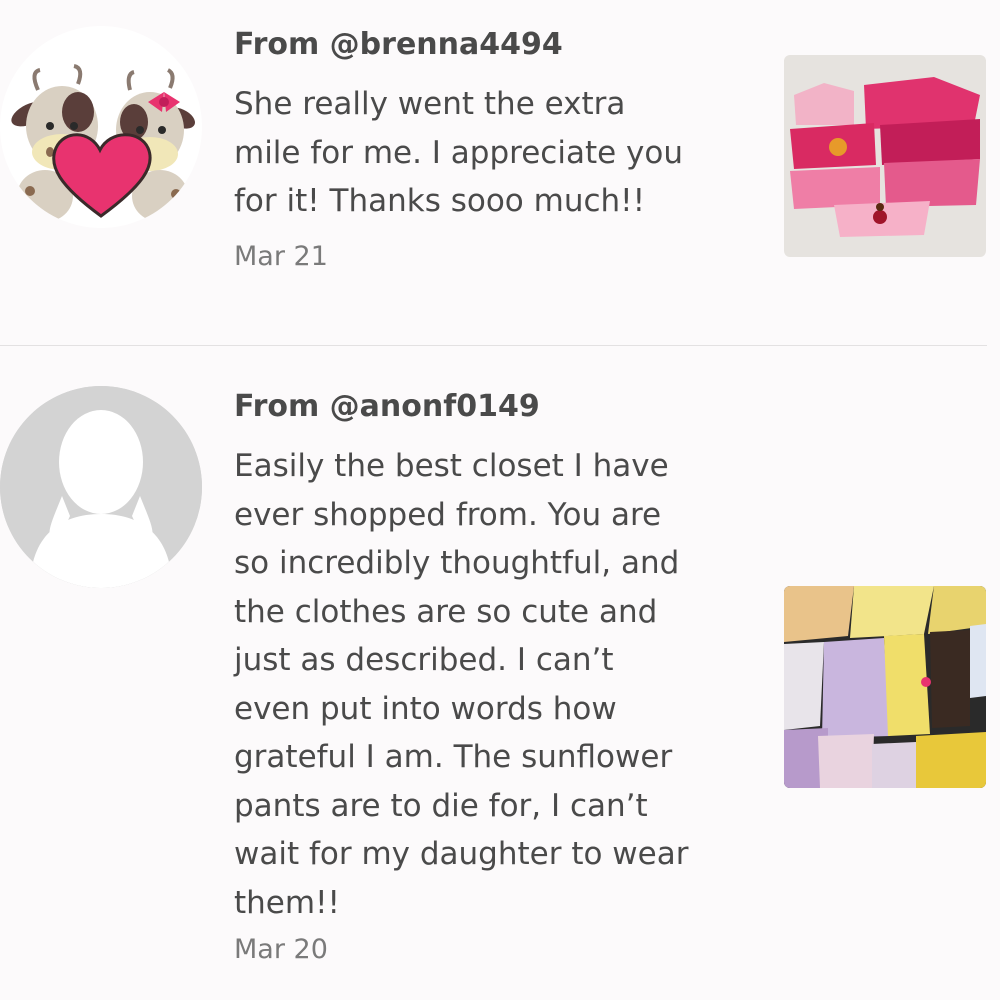 The image size is (1000, 1000). Describe the element at coordinates (424, 660) in the screenshot. I see `comment-line: just as described. I can’t` at that location.